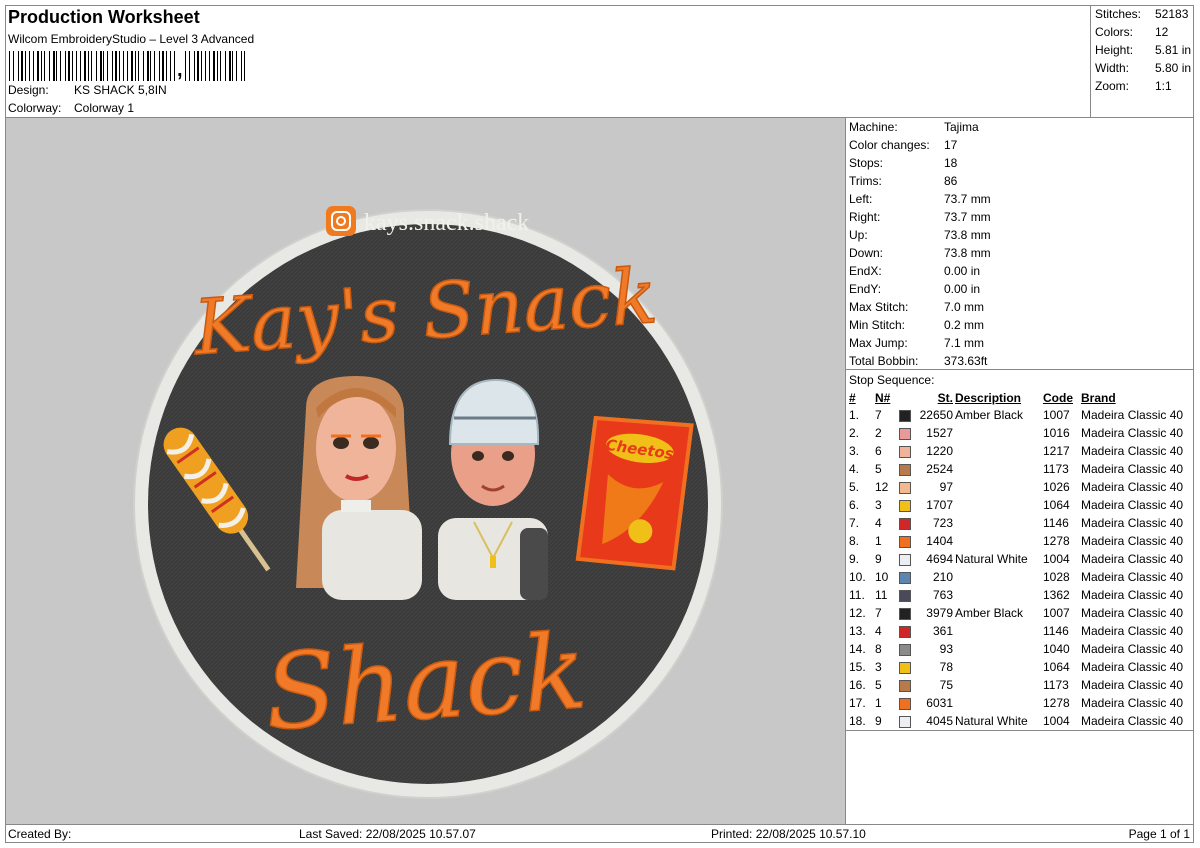 The image size is (1200, 848). I want to click on table-row: 7. 4 723 1146 Madeira Classic 40, so click(1016, 523).